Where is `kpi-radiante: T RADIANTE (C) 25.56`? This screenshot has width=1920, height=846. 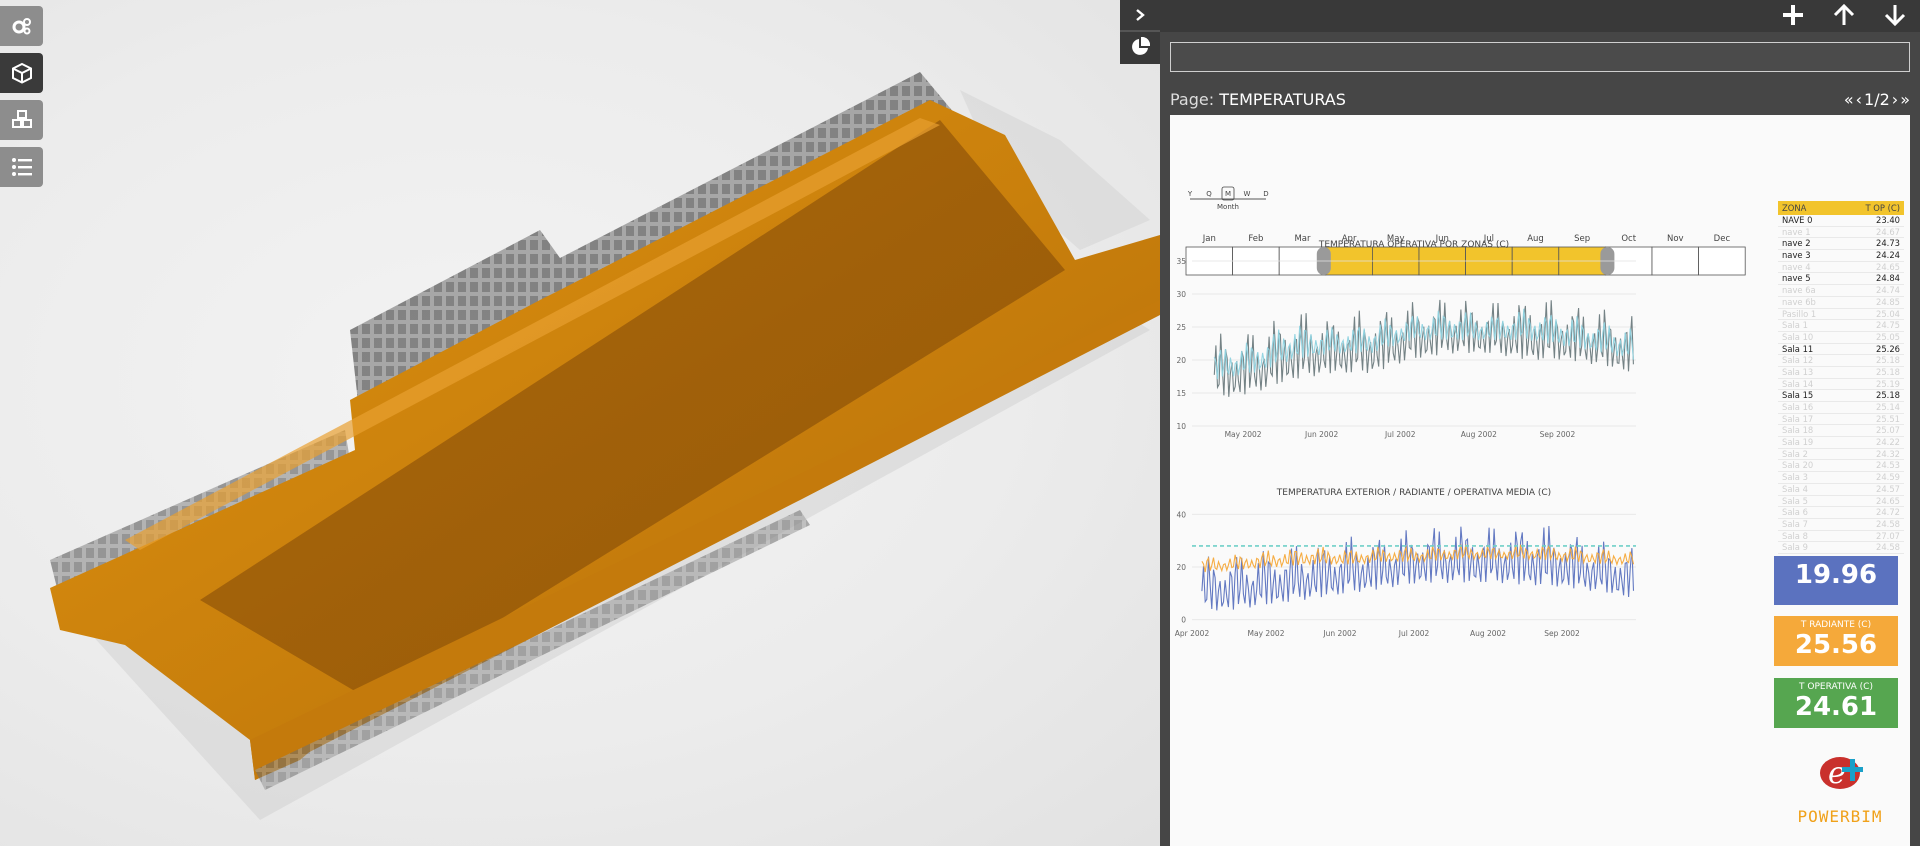 kpi-radiante: T RADIANTE (C) 25.56 is located at coordinates (1836, 641).